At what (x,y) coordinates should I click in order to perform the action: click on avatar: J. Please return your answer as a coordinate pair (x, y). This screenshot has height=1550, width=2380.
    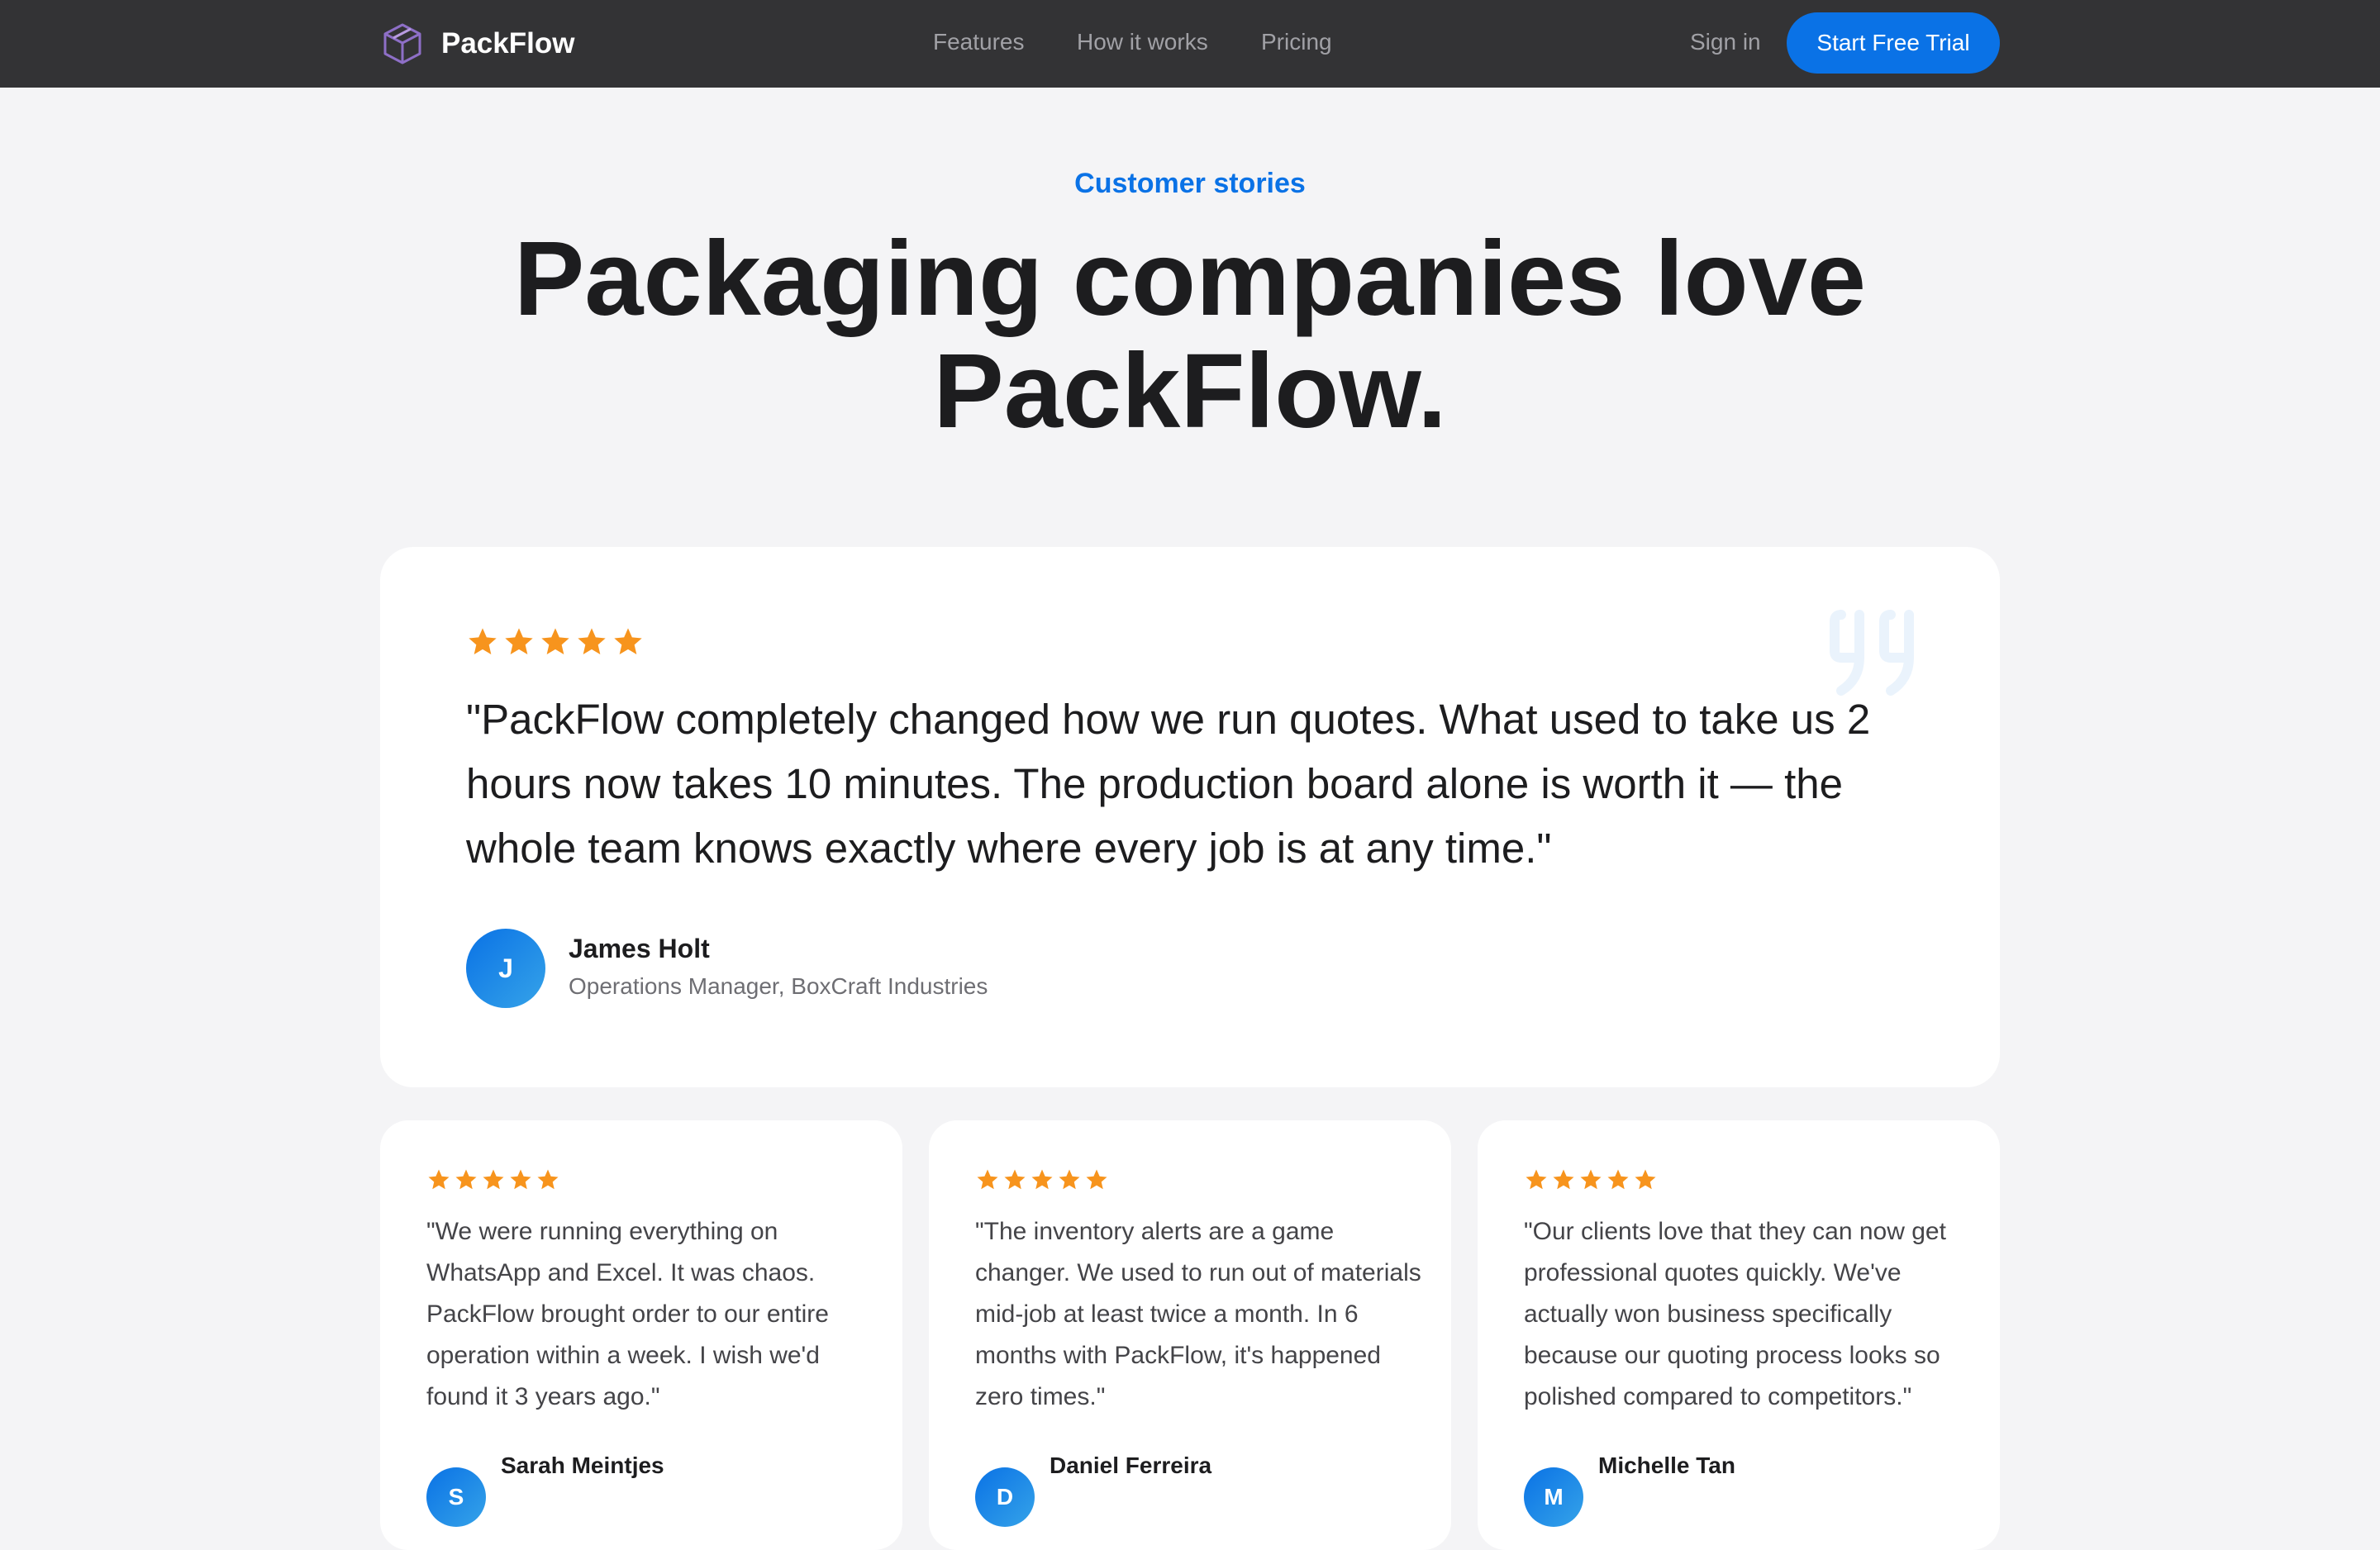
    Looking at the image, I should click on (505, 968).